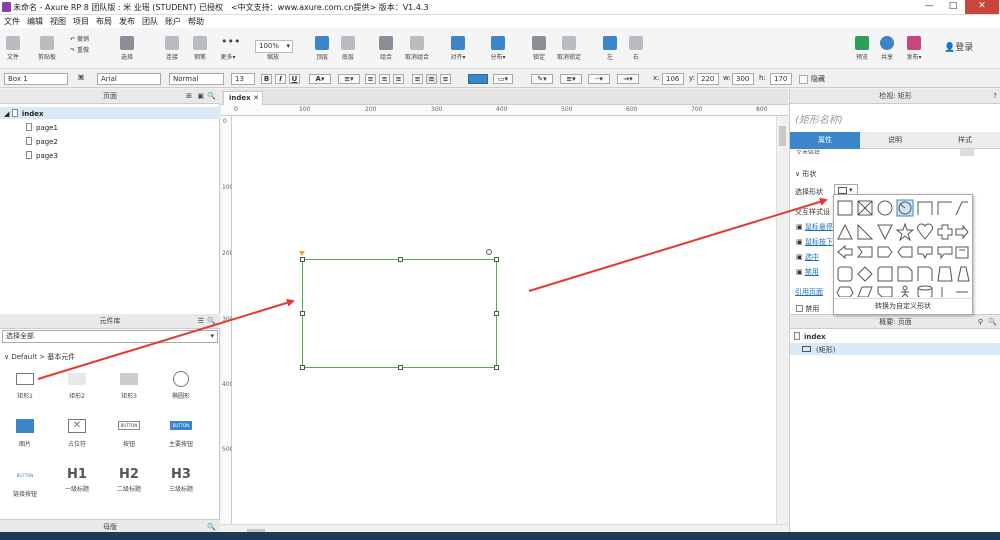 The height and width of the screenshot is (540, 1000). What do you see at coordinates (678, 244) in the screenshot?
I see `arrow-canvas-to-shape-picker` at bounding box center [678, 244].